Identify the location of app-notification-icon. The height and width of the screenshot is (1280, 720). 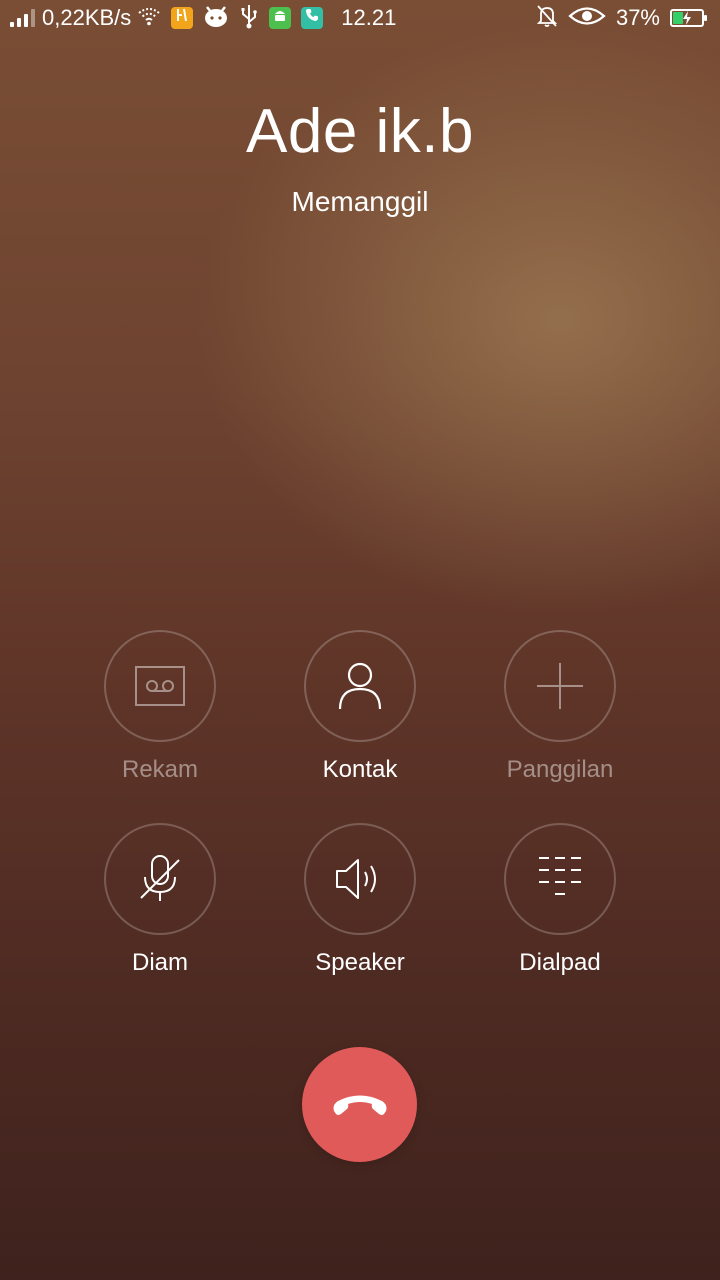
(182, 18).